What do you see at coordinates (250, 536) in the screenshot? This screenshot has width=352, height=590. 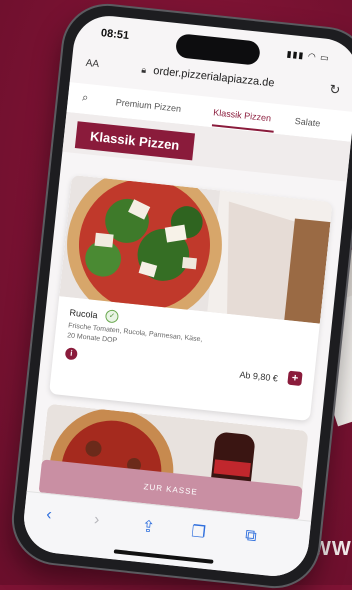 I see `tabs-icon: ⧉` at bounding box center [250, 536].